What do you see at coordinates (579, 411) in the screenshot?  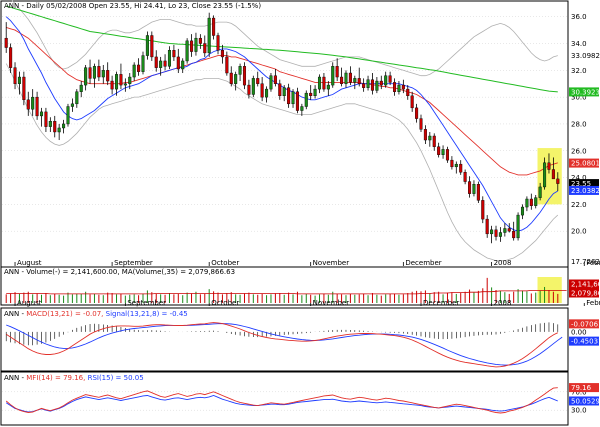 I see `mfi-rsi-tick-label: 30.0` at bounding box center [579, 411].